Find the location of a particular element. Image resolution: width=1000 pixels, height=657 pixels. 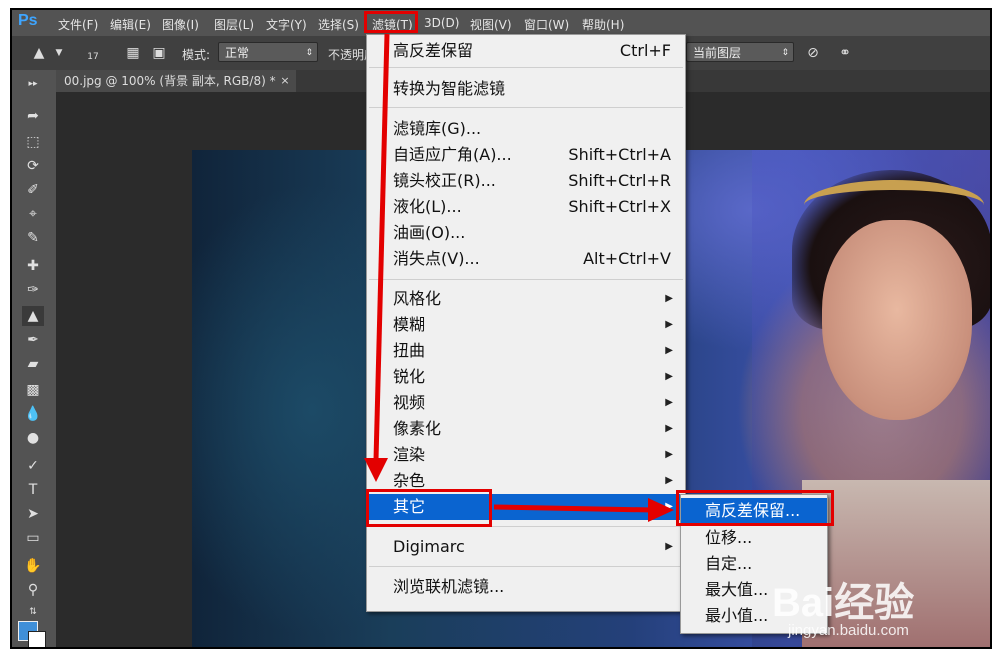

menu-view: 视图(V) is located at coordinates (491, 24).